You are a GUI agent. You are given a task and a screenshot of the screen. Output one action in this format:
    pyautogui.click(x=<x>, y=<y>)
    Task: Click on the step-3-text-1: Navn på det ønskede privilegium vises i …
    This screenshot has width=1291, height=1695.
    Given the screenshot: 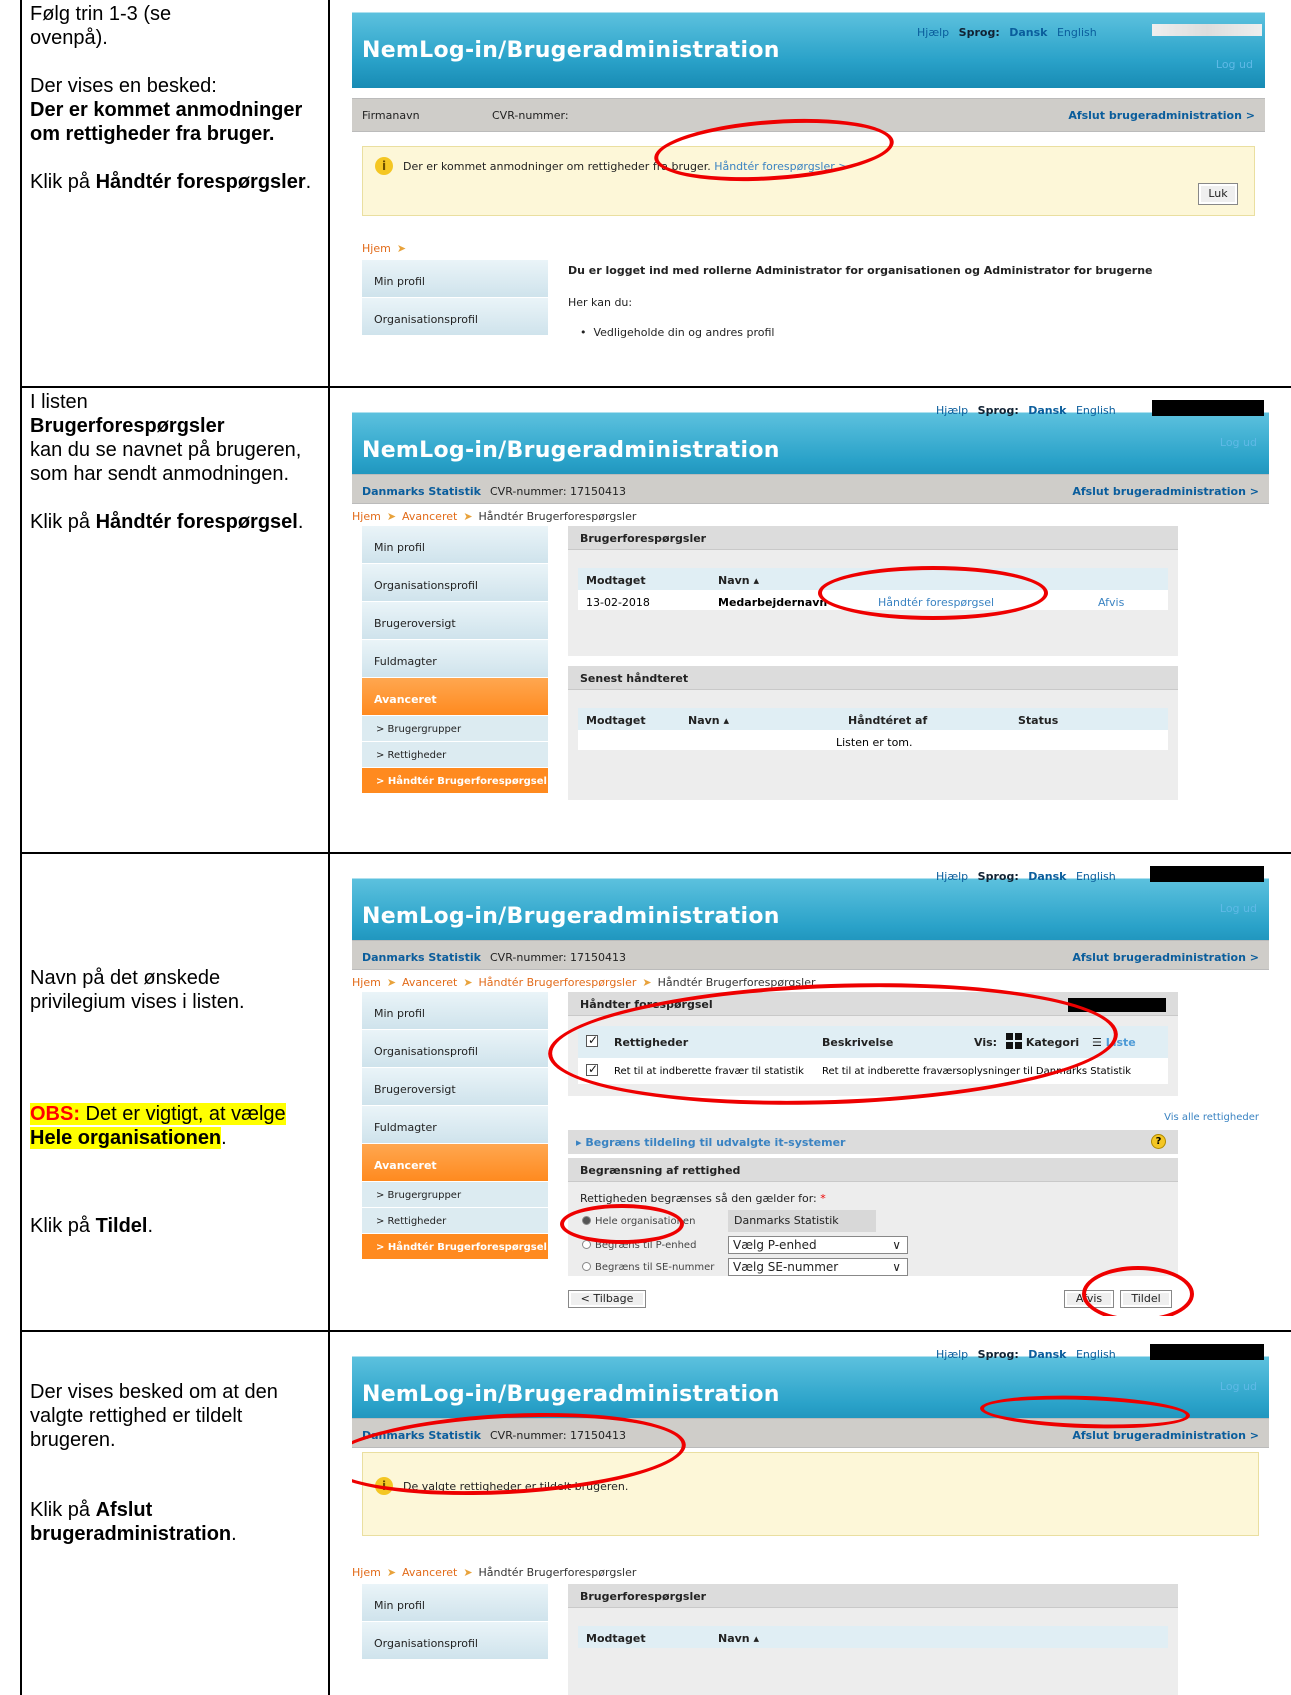 What is the action you would take?
    pyautogui.click(x=137, y=990)
    